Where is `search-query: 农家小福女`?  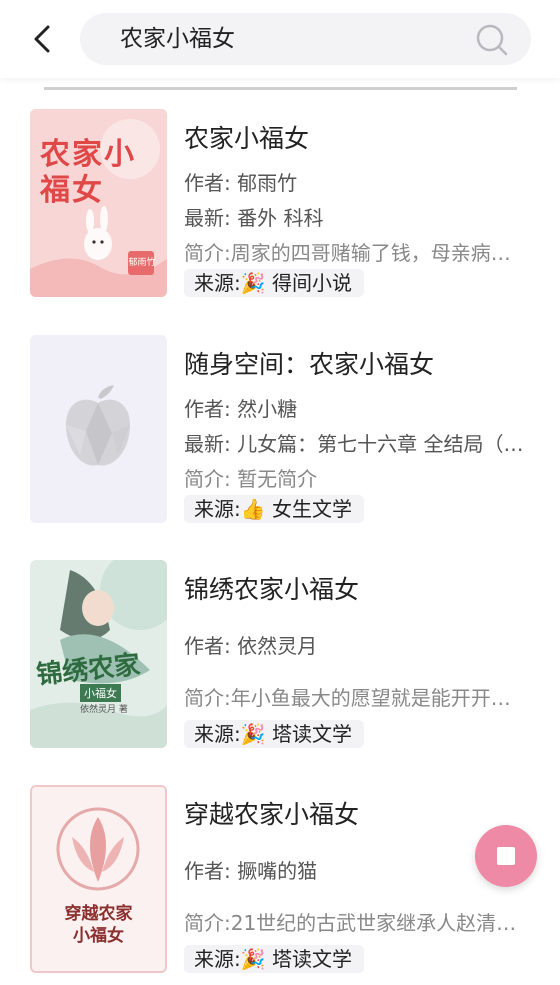 search-query: 农家小福女 is located at coordinates (177, 39).